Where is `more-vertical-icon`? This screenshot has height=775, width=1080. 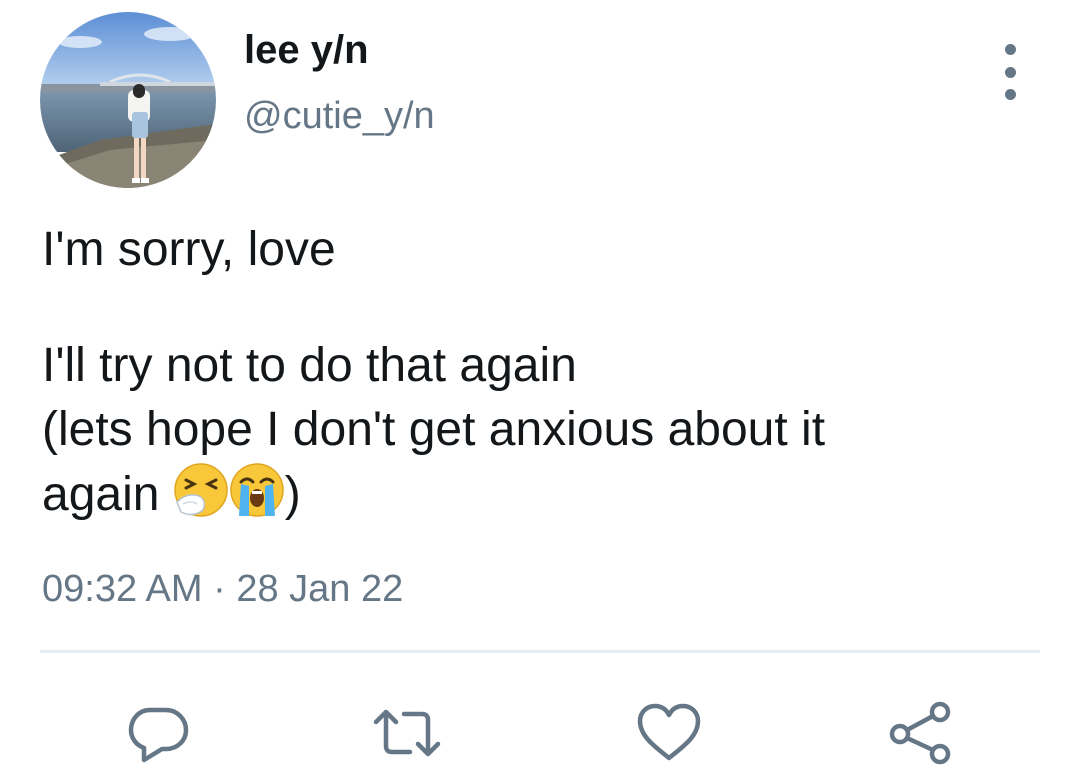
more-vertical-icon is located at coordinates (1010, 72).